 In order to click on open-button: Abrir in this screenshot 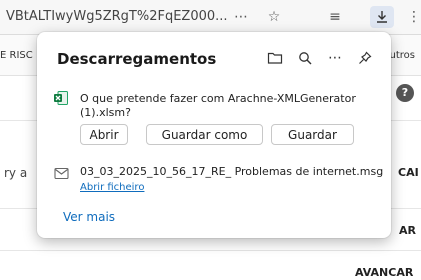, I will do `click(104, 134)`.